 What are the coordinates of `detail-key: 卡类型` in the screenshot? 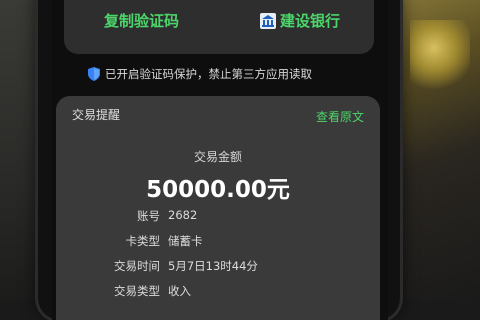 It's located at (143, 241).